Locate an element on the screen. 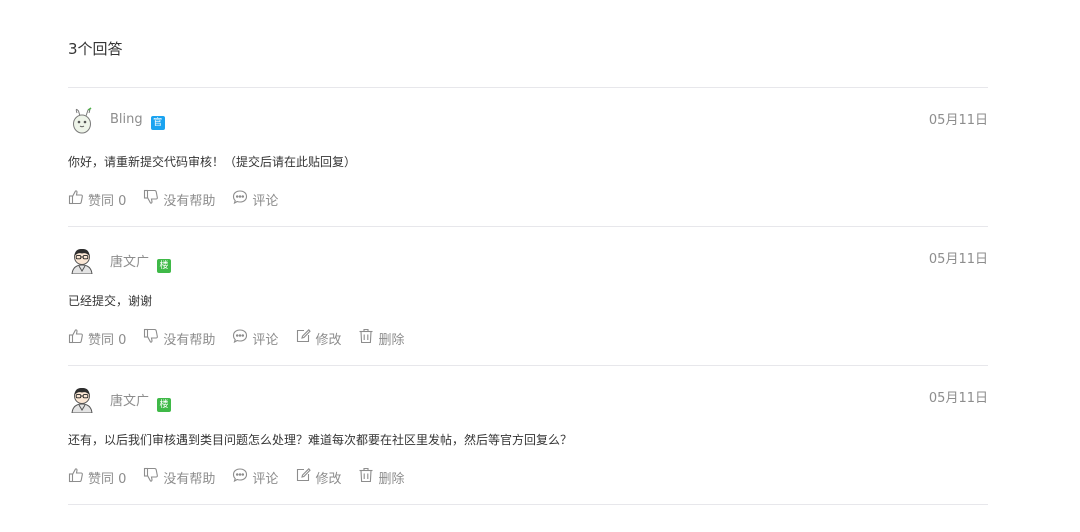  author-name: Bling 官 is located at coordinates (137, 121).